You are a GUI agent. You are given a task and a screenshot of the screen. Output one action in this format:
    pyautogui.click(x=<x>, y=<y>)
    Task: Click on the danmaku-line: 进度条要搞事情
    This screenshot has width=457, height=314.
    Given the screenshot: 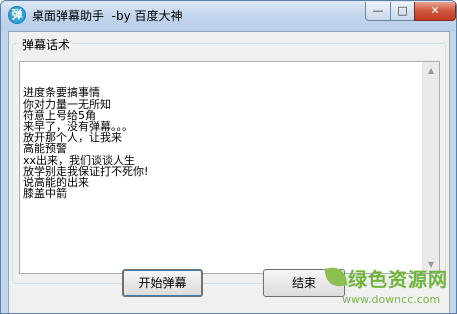 What is the action you would take?
    pyautogui.click(x=61, y=93)
    